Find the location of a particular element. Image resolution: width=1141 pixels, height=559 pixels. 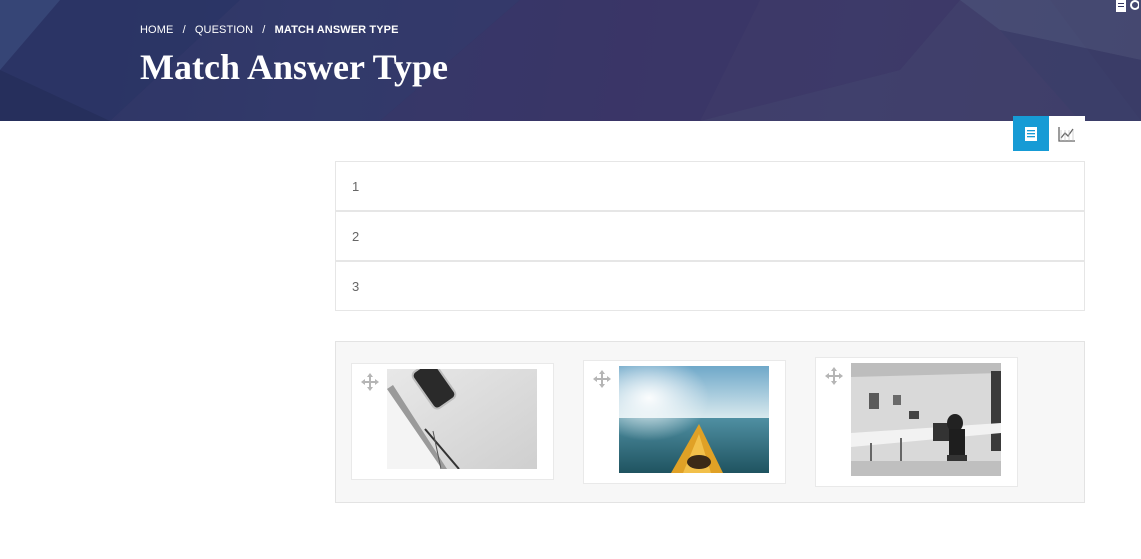

corner-menu-button is located at coordinates (1128, 6).